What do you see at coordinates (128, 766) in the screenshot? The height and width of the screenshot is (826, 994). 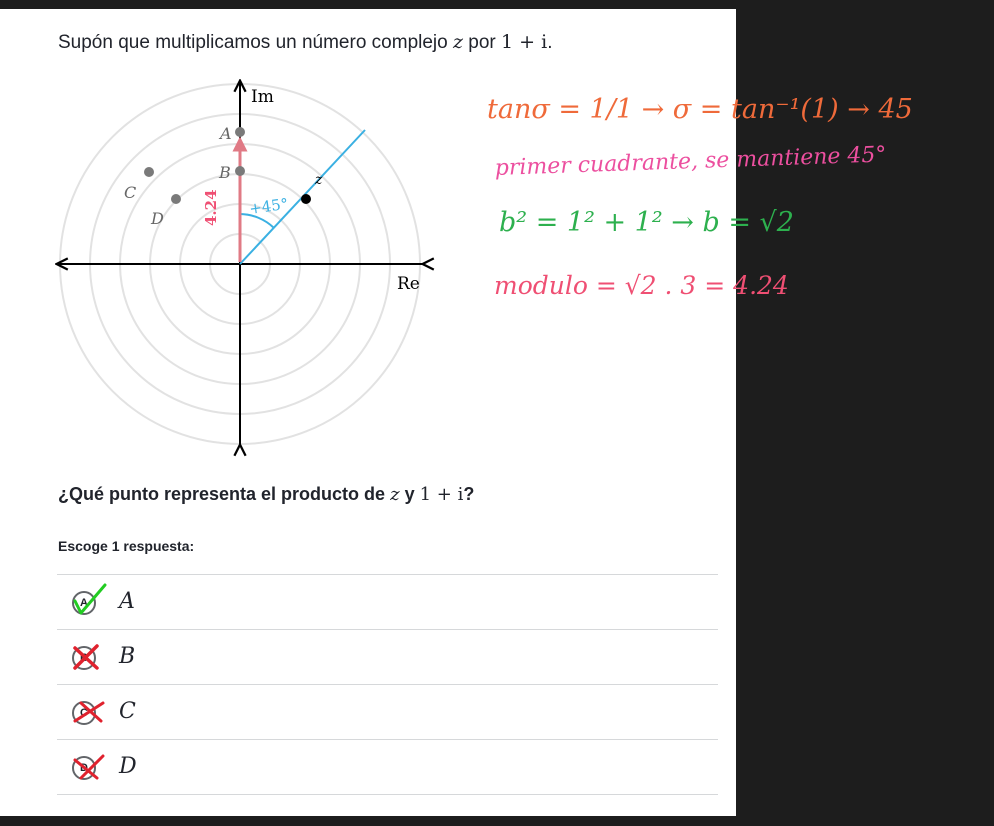 I see `choice-d-label: D` at bounding box center [128, 766].